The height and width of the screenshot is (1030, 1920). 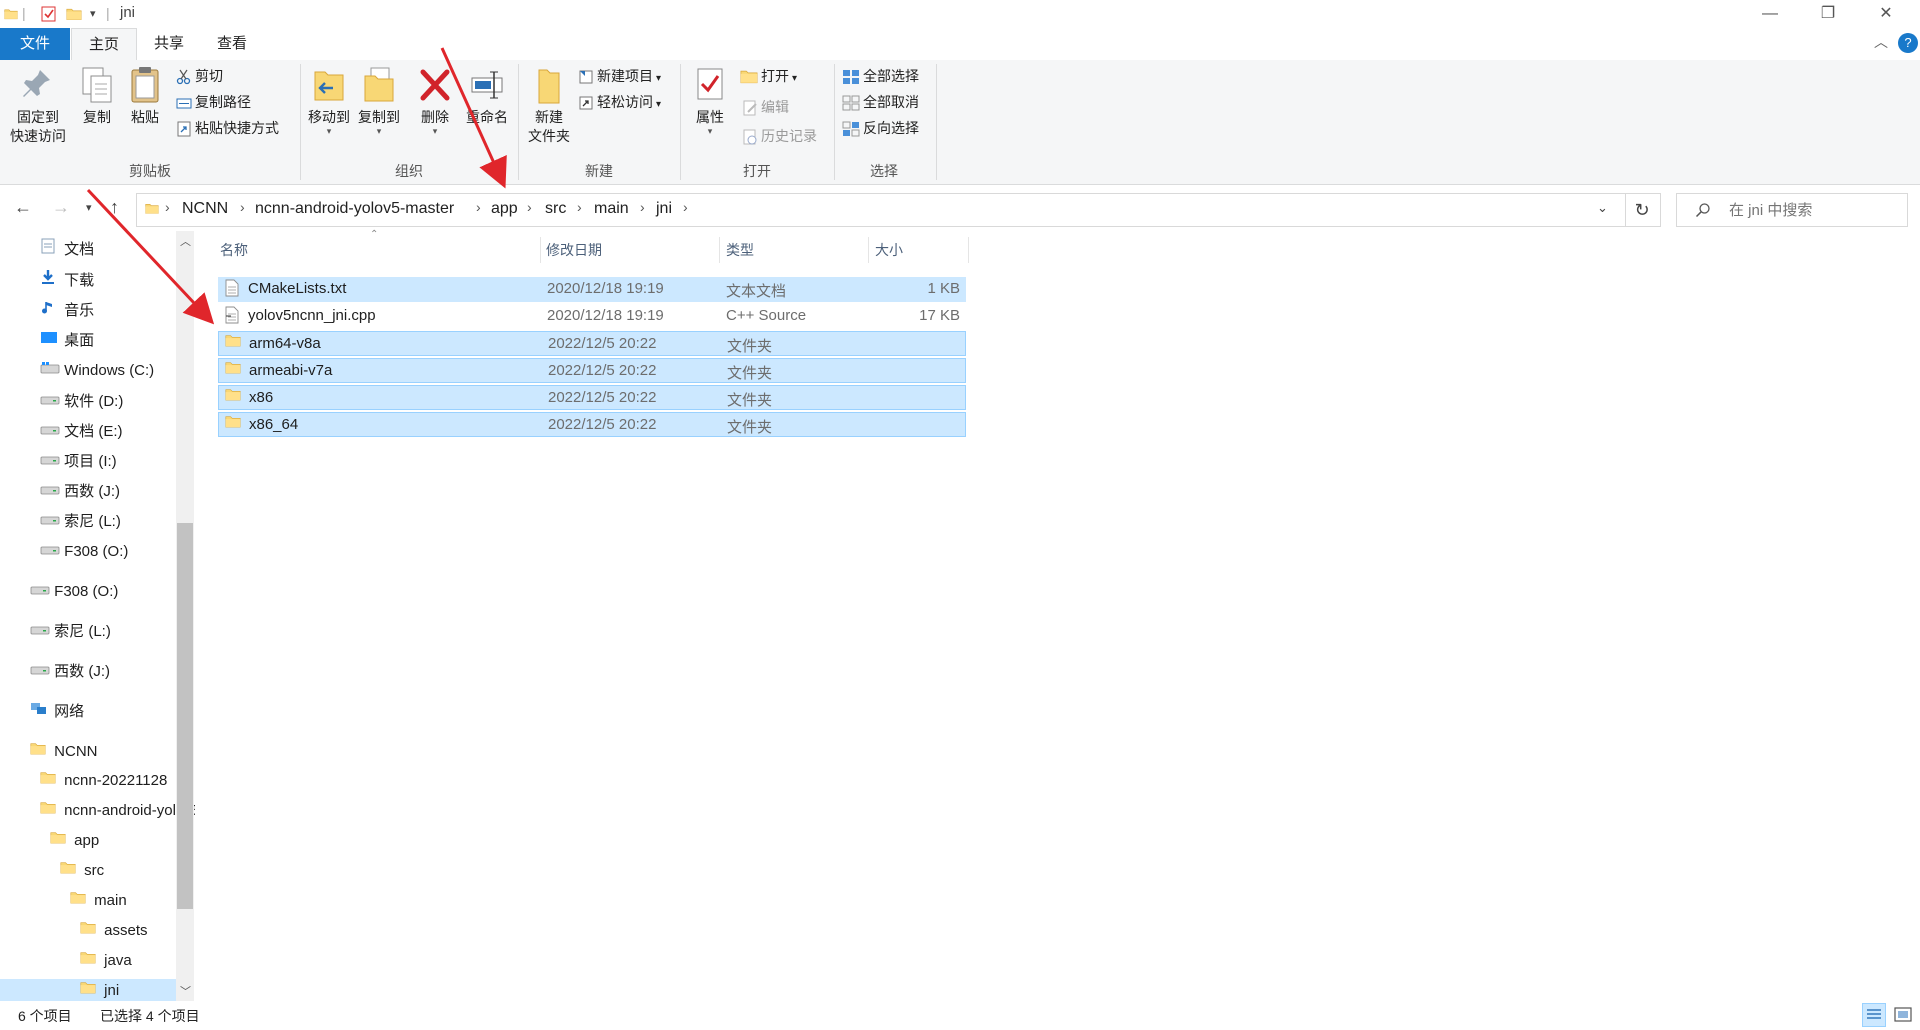 I want to click on details-view-icon, so click(x=1874, y=1014).